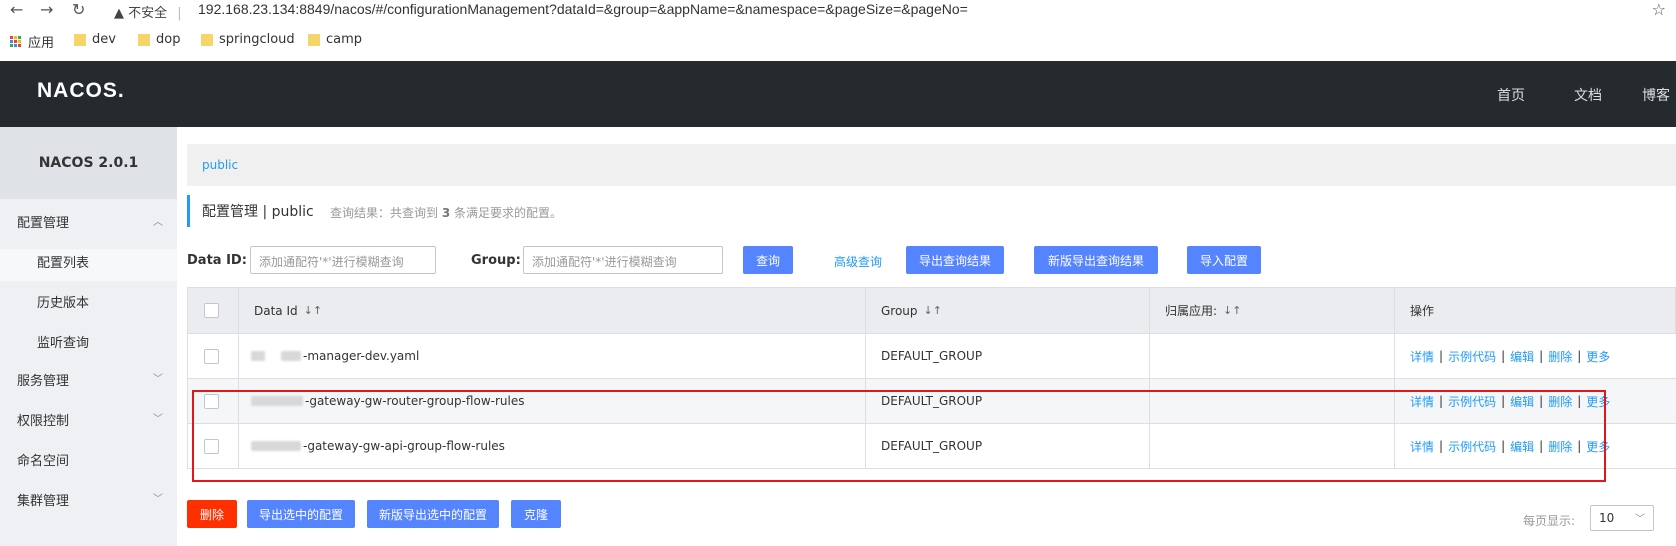 The height and width of the screenshot is (546, 1676). Describe the element at coordinates (63, 341) in the screenshot. I see `sidebar-item-listener-query: 监听查询` at that location.